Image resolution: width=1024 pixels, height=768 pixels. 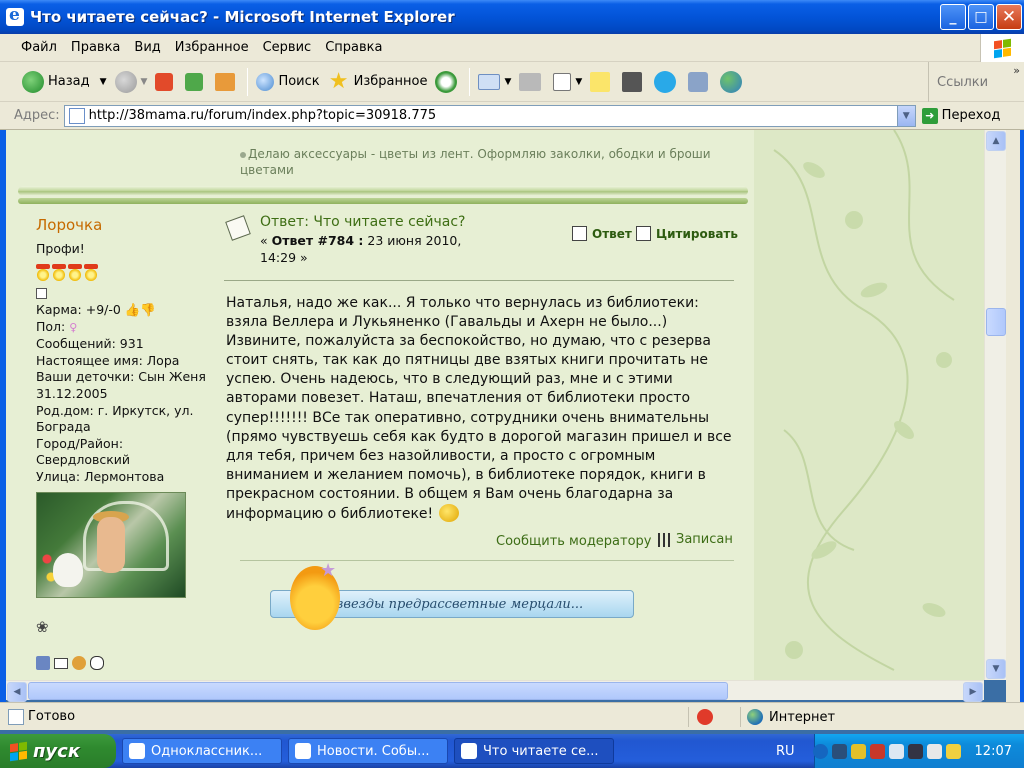 I want to click on menu-favorites: Избранное, so click(x=212, y=47).